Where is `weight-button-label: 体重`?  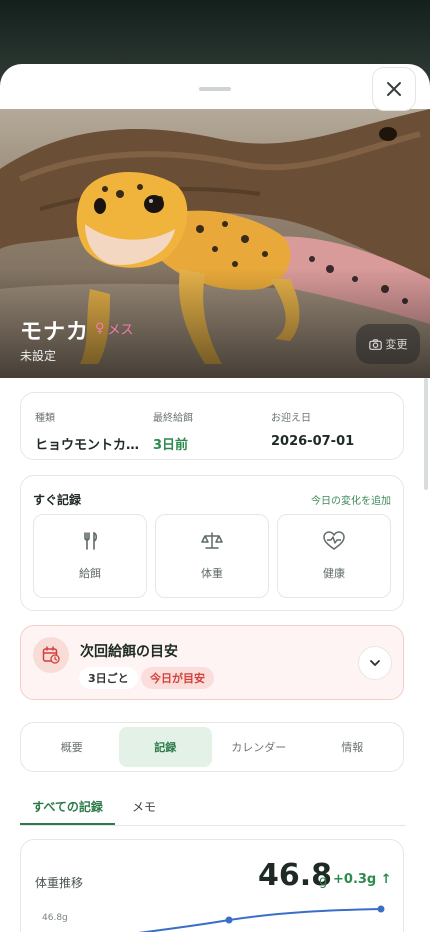
weight-button-label: 体重 is located at coordinates (212, 573).